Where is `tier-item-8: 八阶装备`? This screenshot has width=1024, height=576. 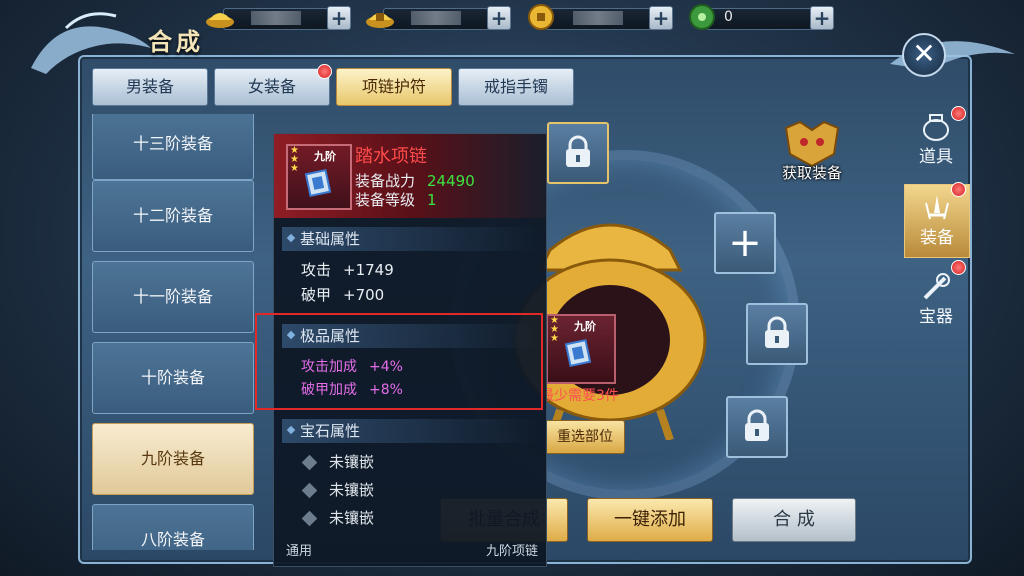 tier-item-8: 八阶装备 is located at coordinates (173, 527).